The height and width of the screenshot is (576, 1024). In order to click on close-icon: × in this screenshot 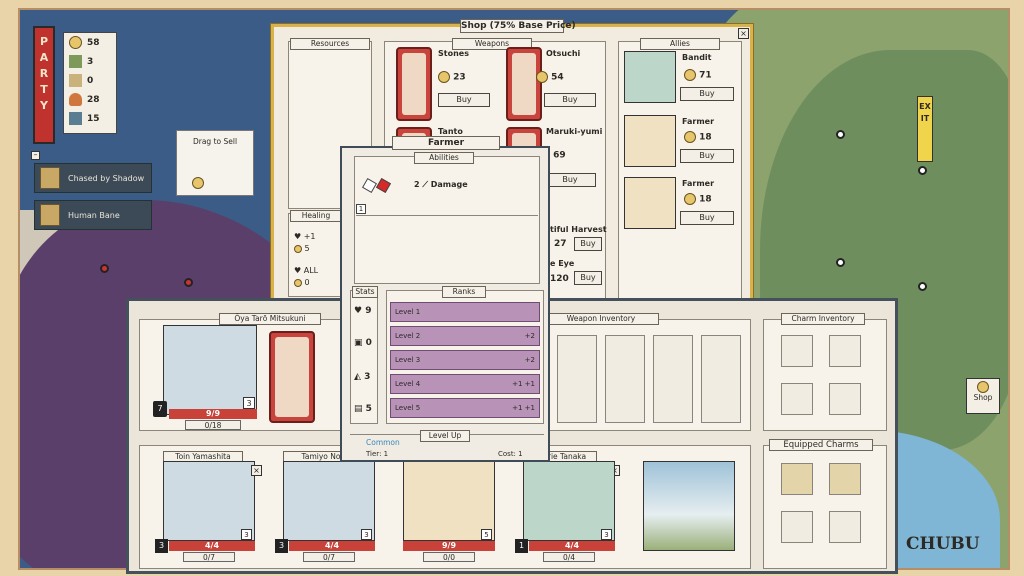, I will do `click(743, 33)`.